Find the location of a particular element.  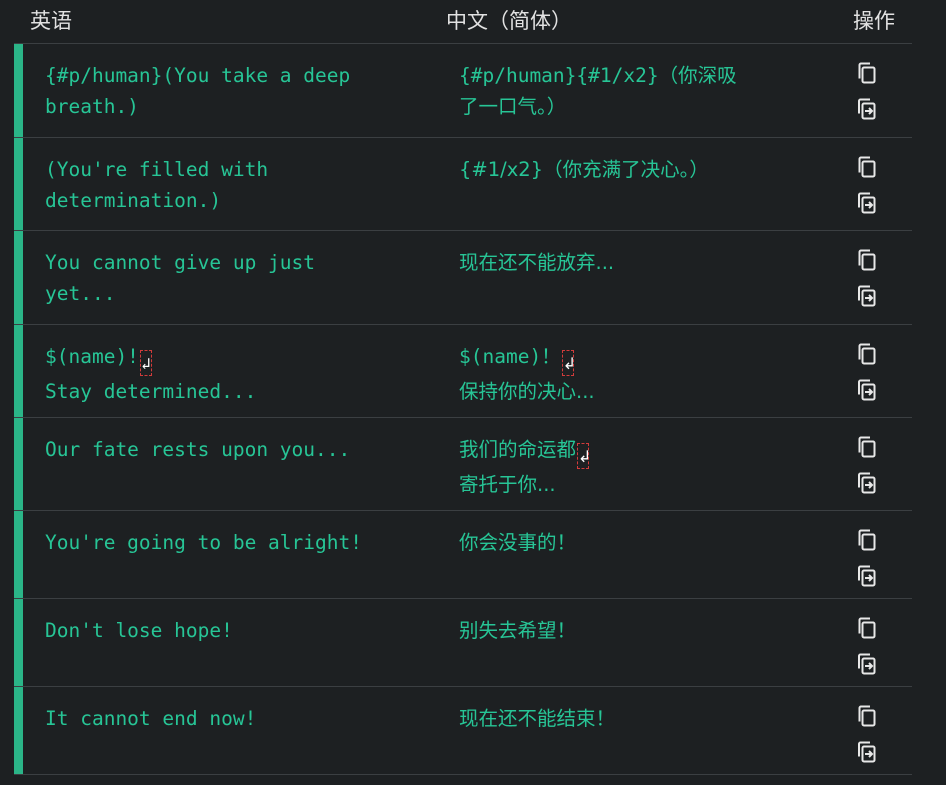

chinese-translation-cell: 现在还不能结束！ is located at coordinates (619, 718).